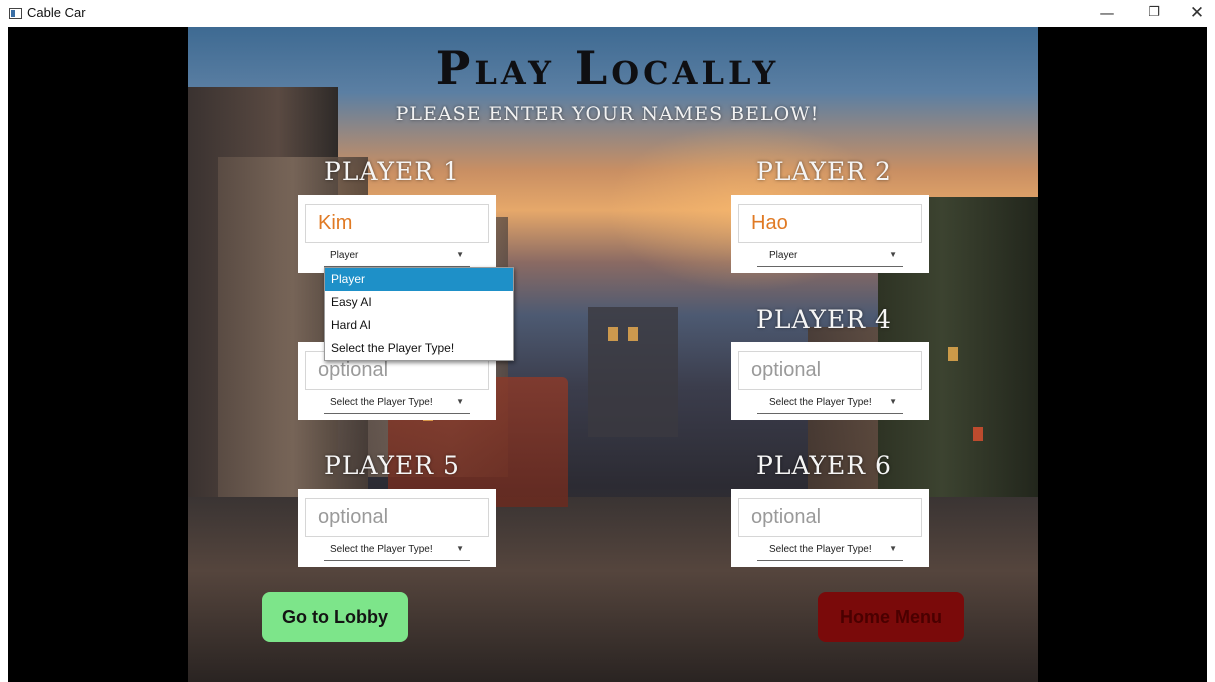 The width and height of the screenshot is (1215, 682). What do you see at coordinates (419, 279) in the screenshot?
I see `dropdown-option-player: Player` at bounding box center [419, 279].